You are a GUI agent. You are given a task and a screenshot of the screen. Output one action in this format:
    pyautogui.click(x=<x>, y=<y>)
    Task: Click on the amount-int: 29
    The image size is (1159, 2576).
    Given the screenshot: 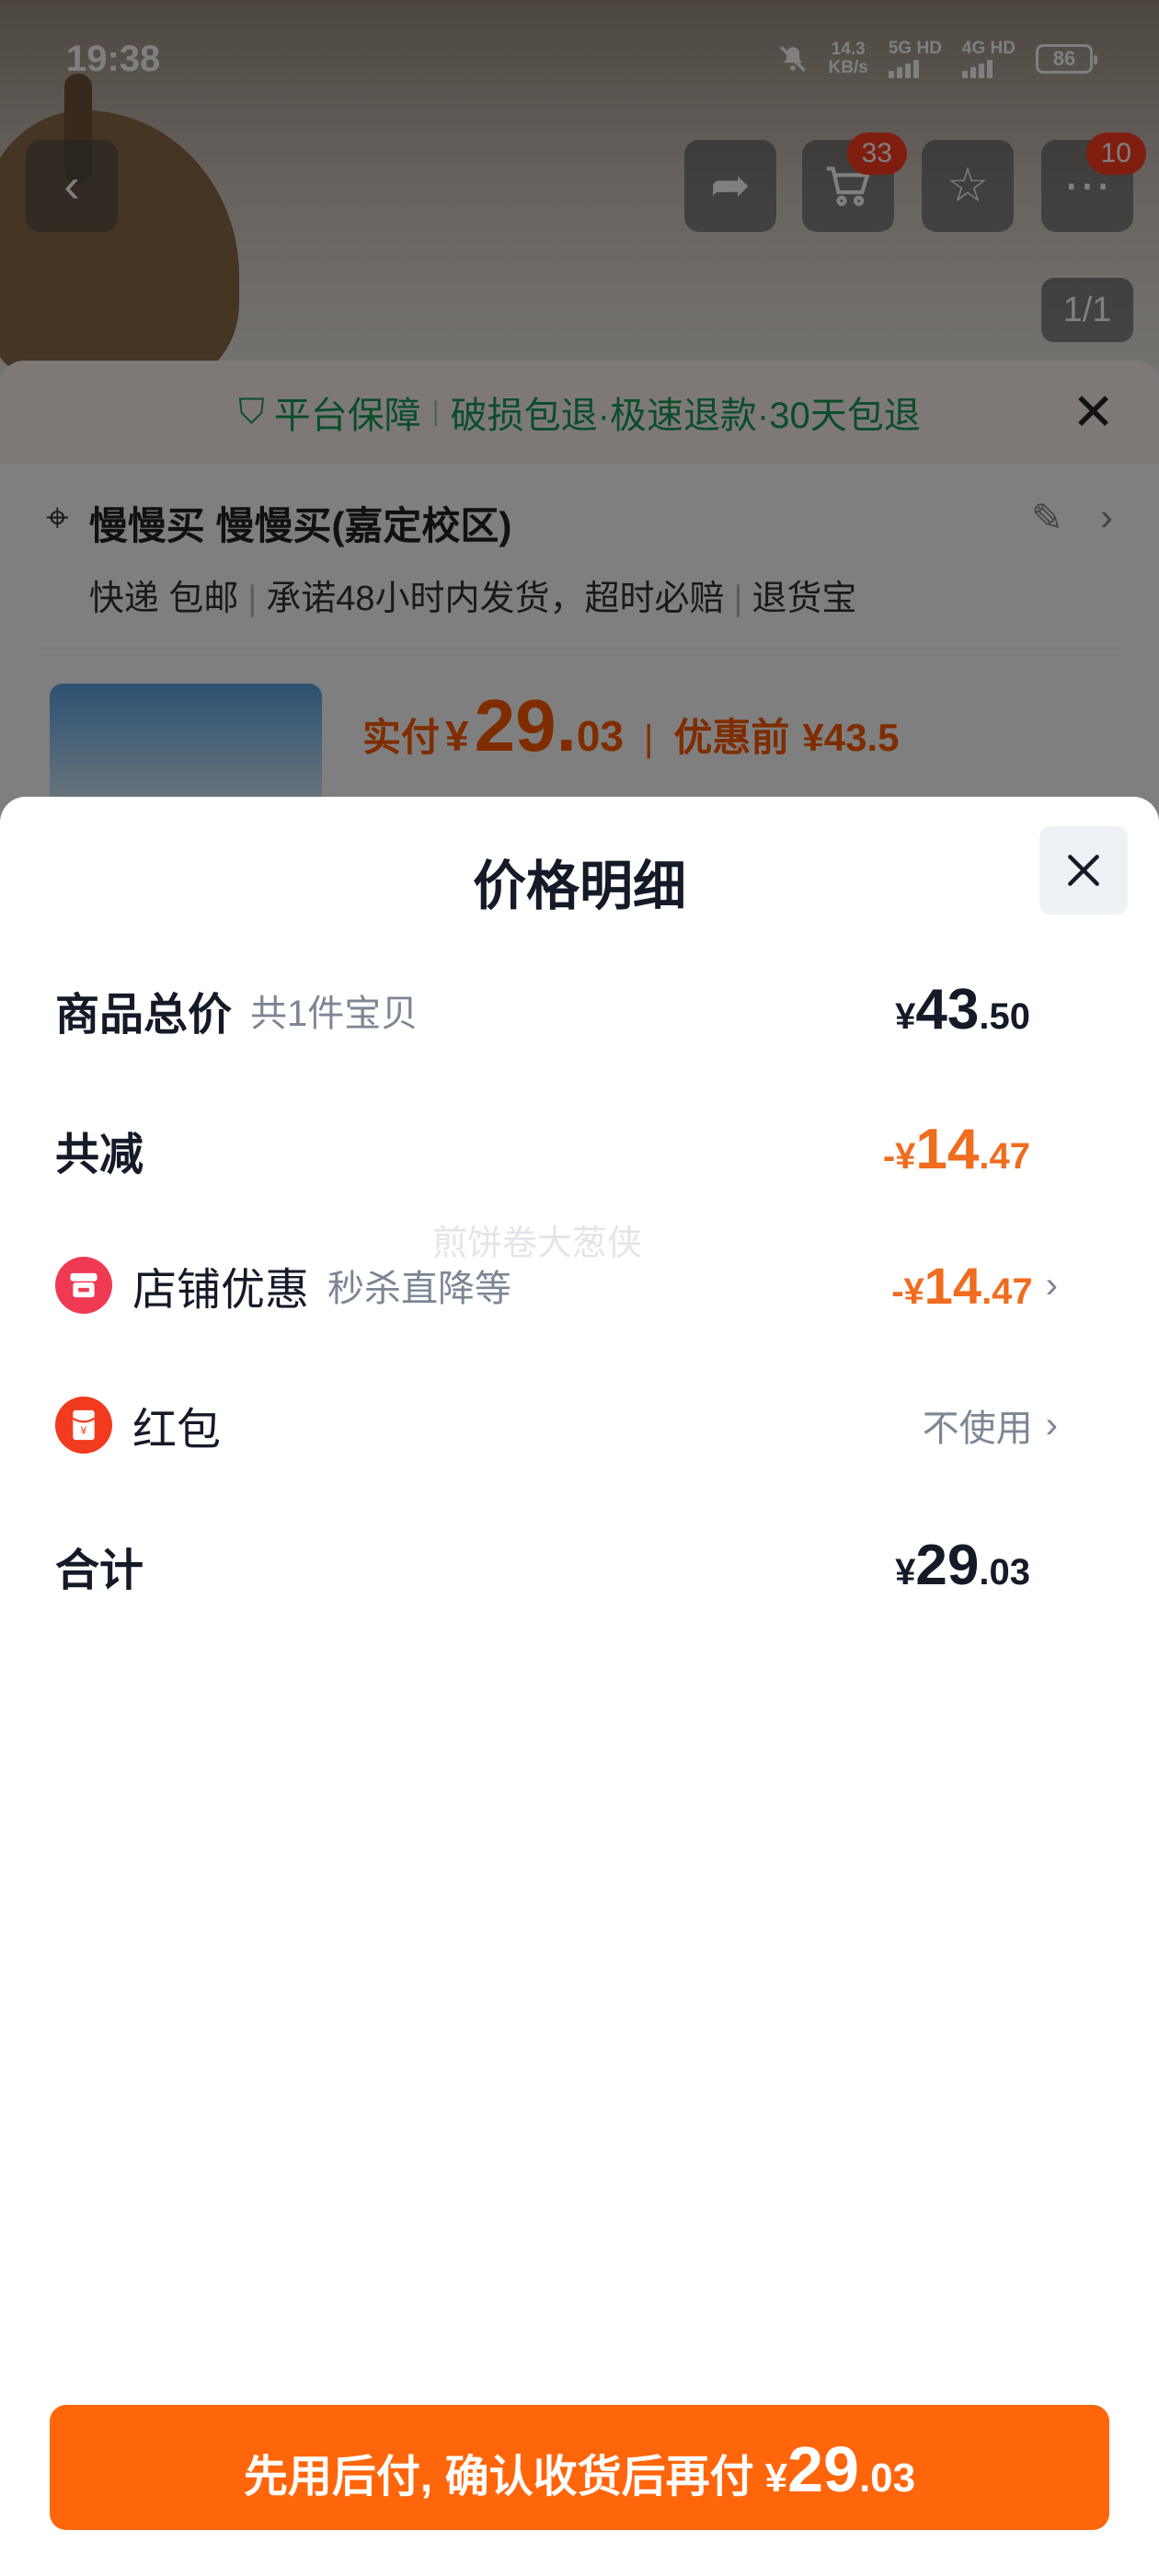 What is the action you would take?
    pyautogui.click(x=947, y=1565)
    